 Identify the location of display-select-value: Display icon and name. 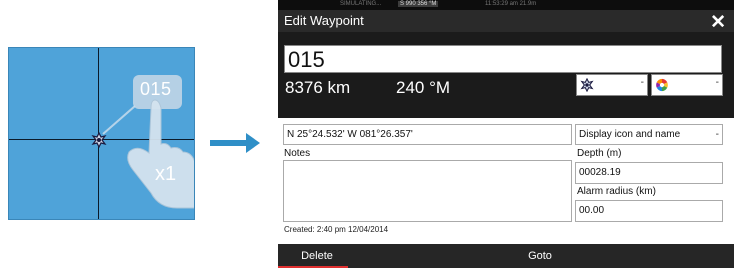
(630, 134).